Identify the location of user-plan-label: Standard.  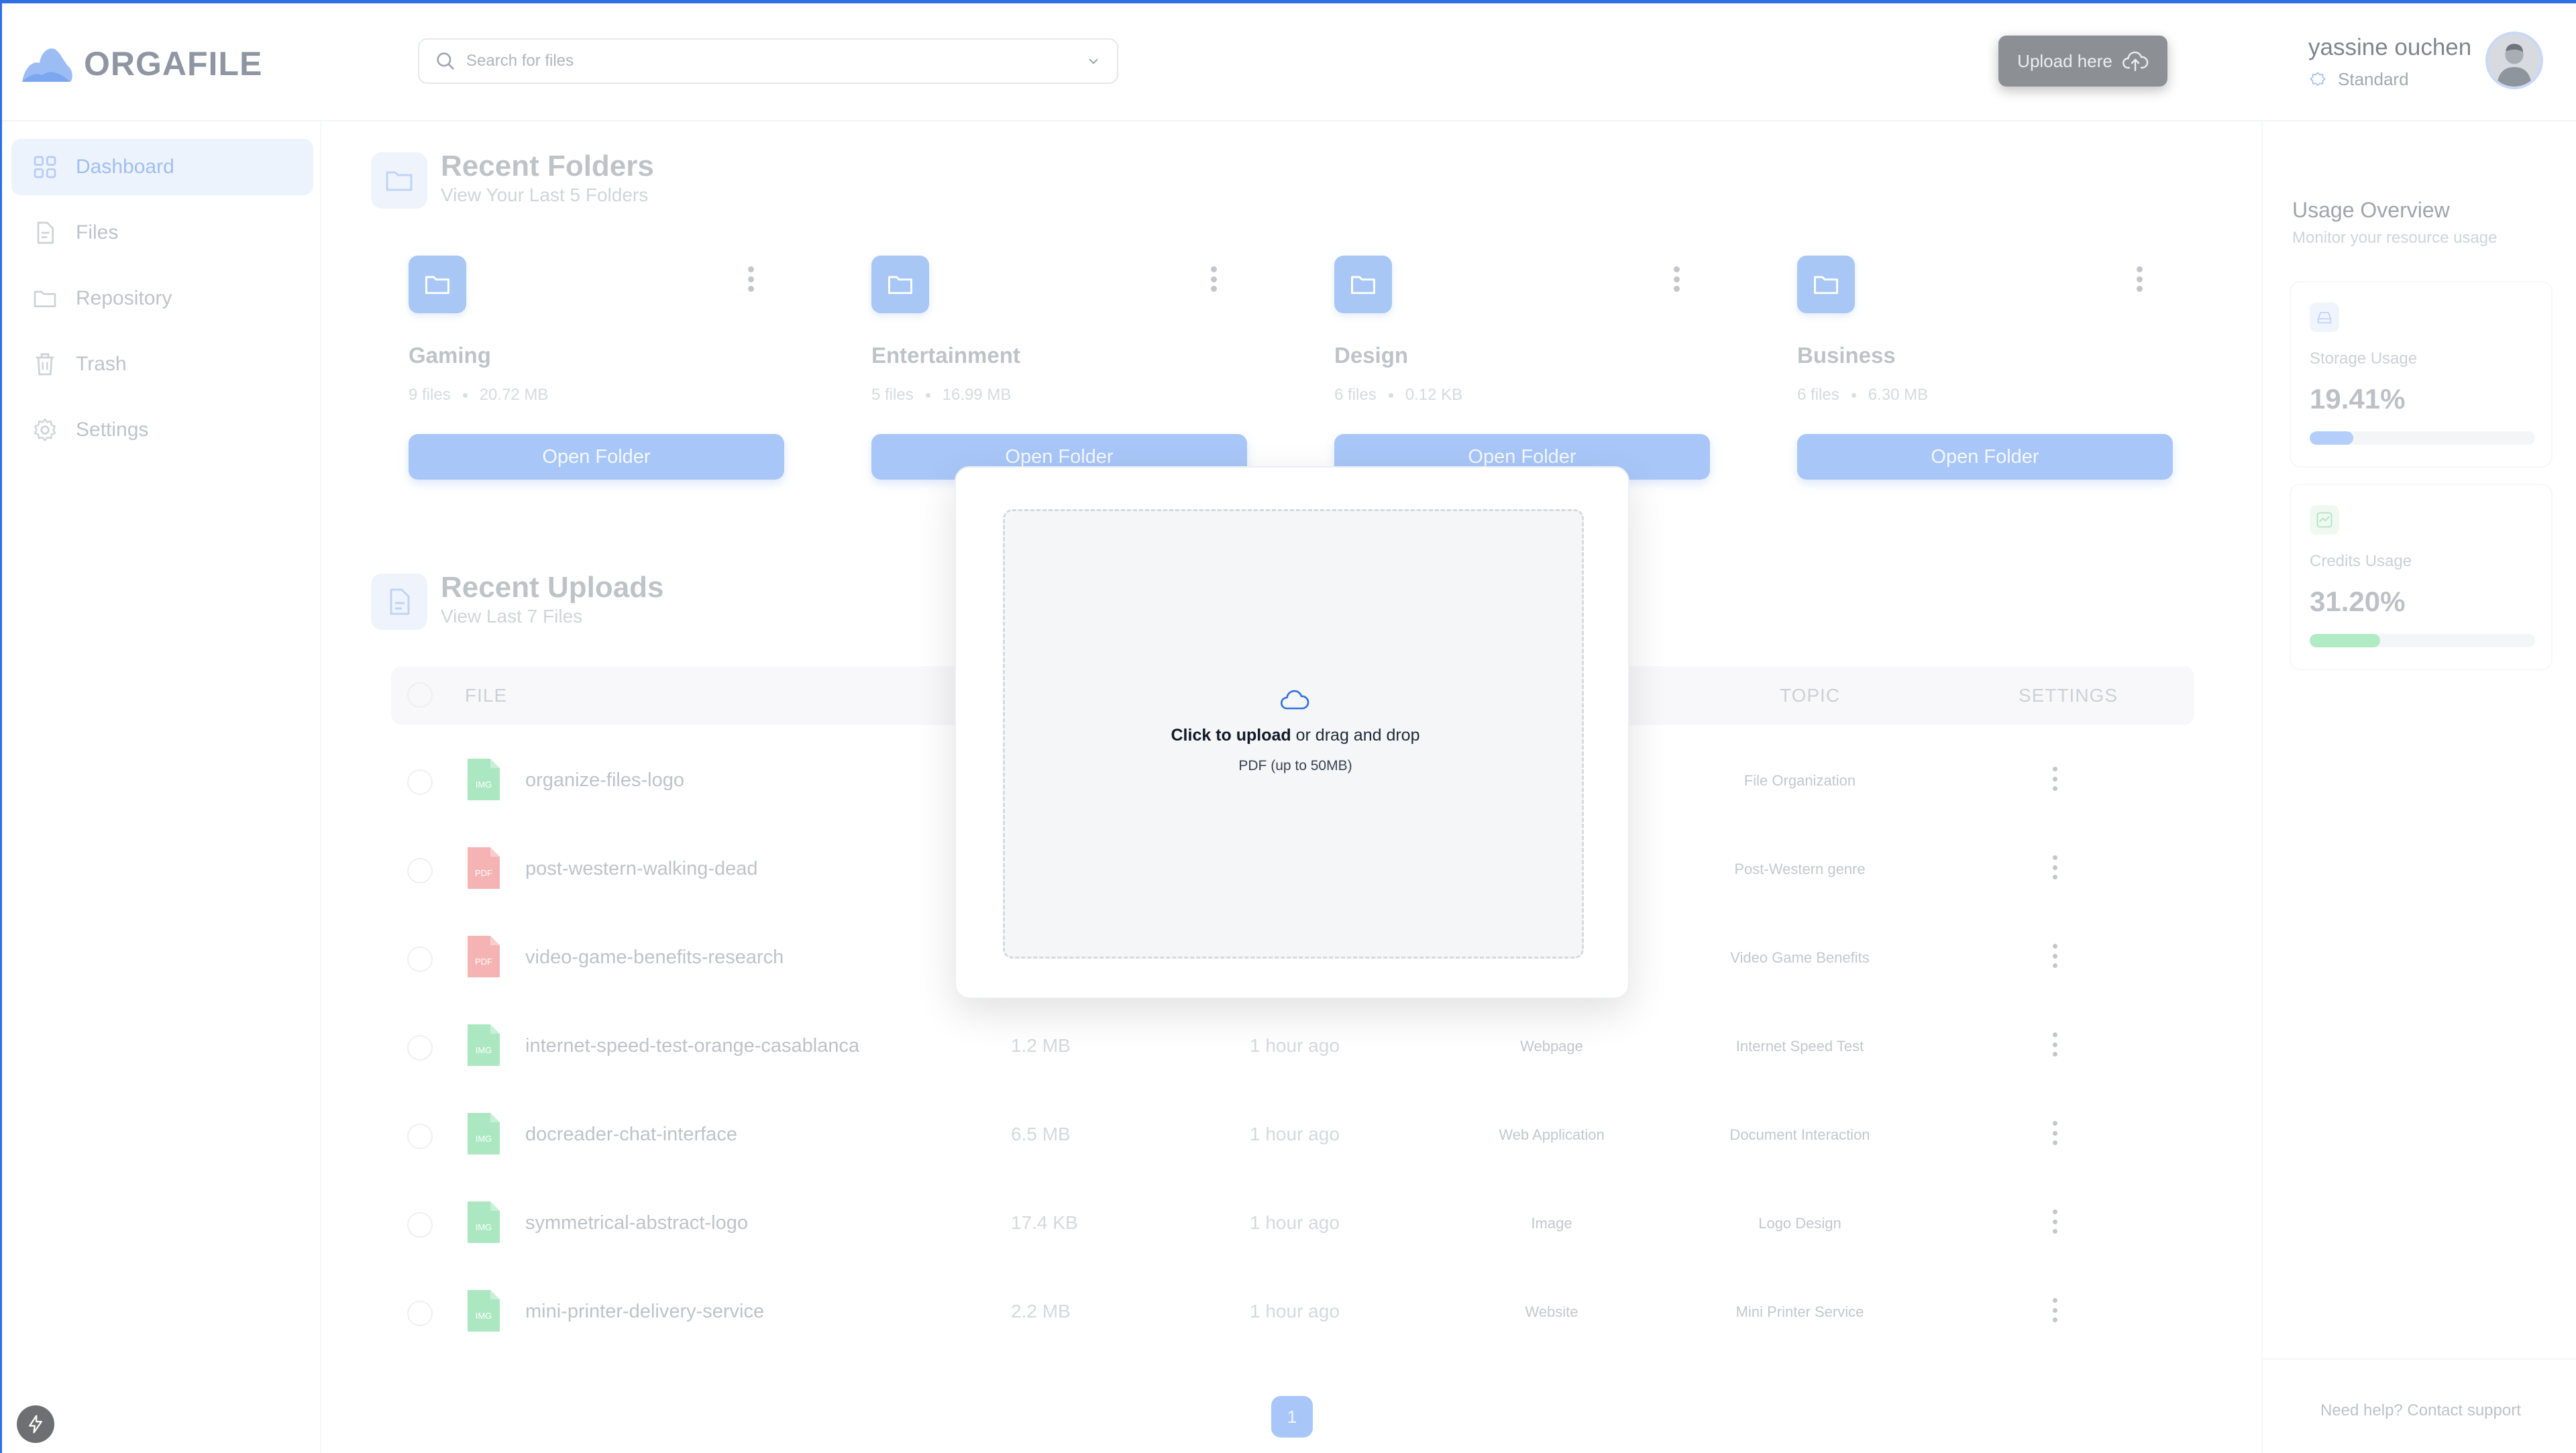
(2373, 79).